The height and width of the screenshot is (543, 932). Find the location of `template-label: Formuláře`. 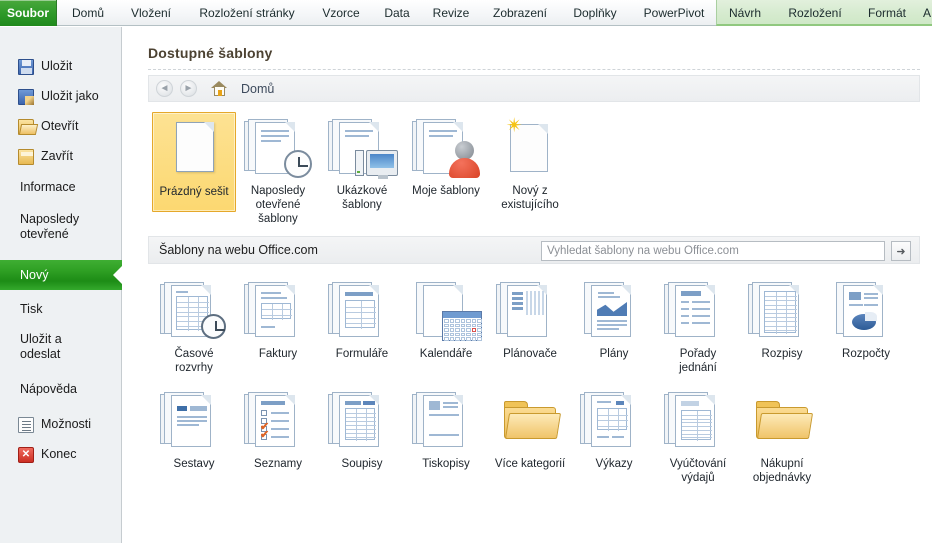

template-label: Formuláře is located at coordinates (362, 354).